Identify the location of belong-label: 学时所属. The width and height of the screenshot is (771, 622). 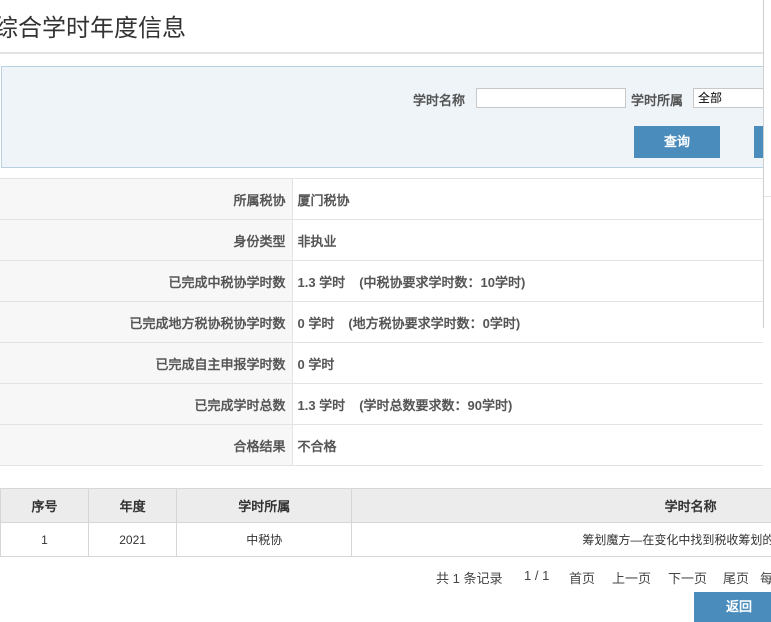
(657, 99).